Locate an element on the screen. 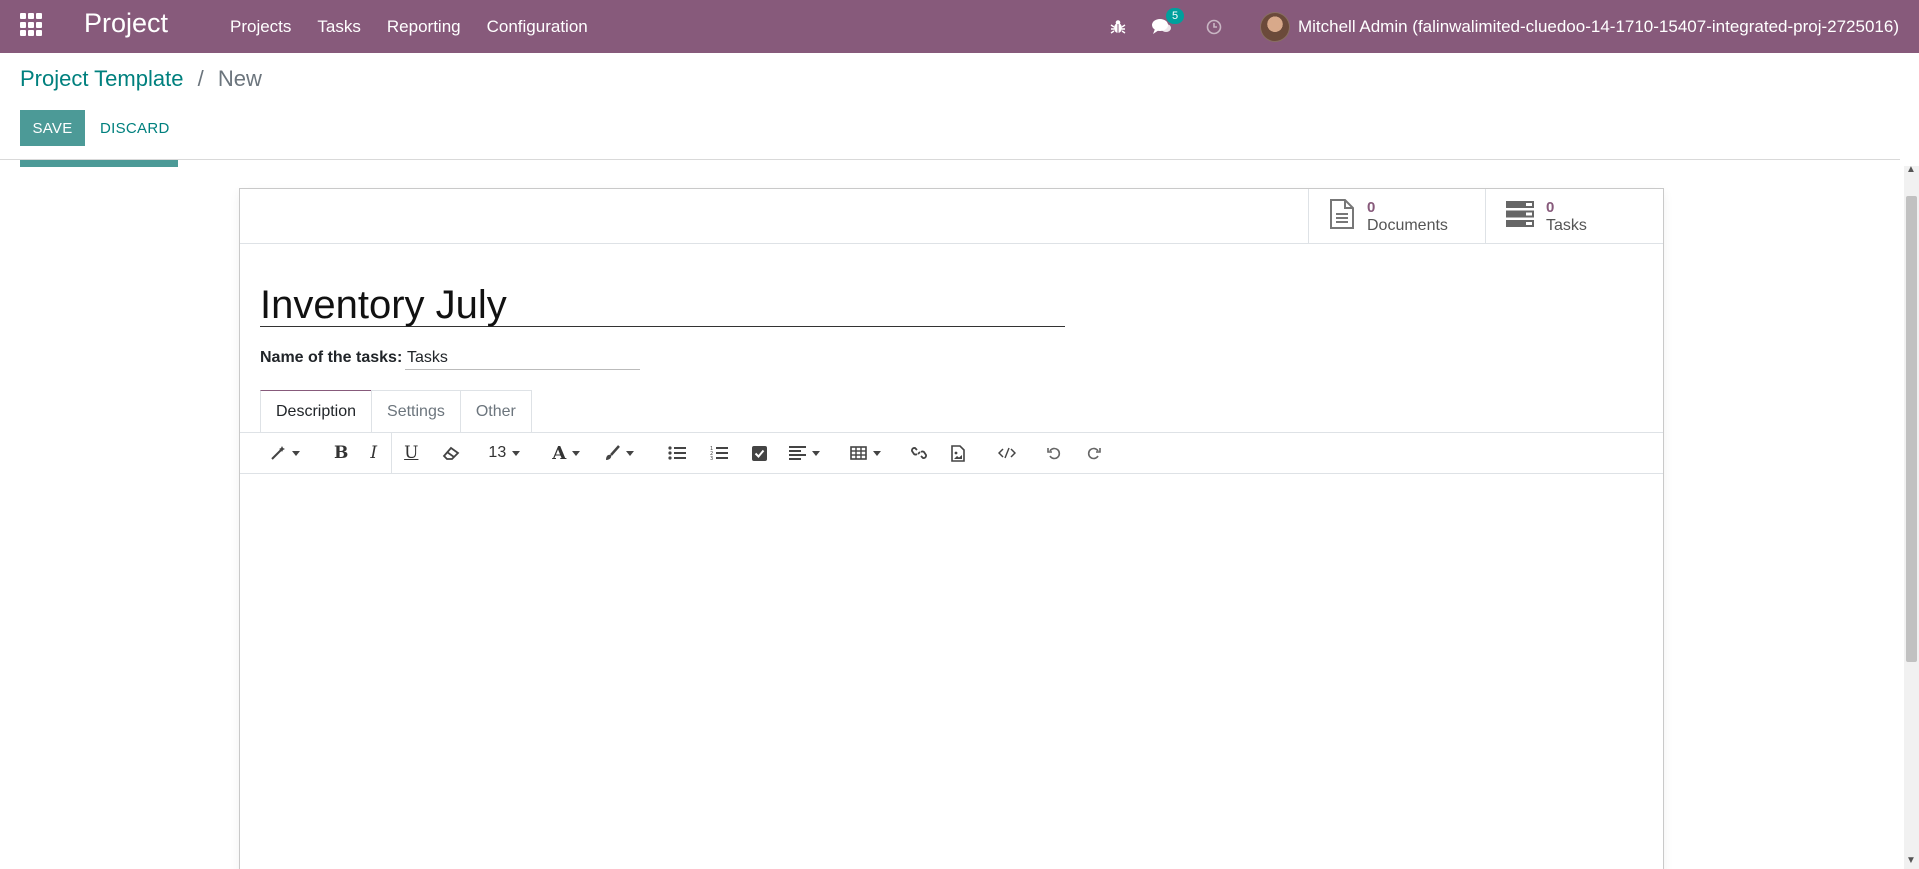 The image size is (1919, 869). editor-toolbar: B I U 13 A 123 is located at coordinates (951, 453).